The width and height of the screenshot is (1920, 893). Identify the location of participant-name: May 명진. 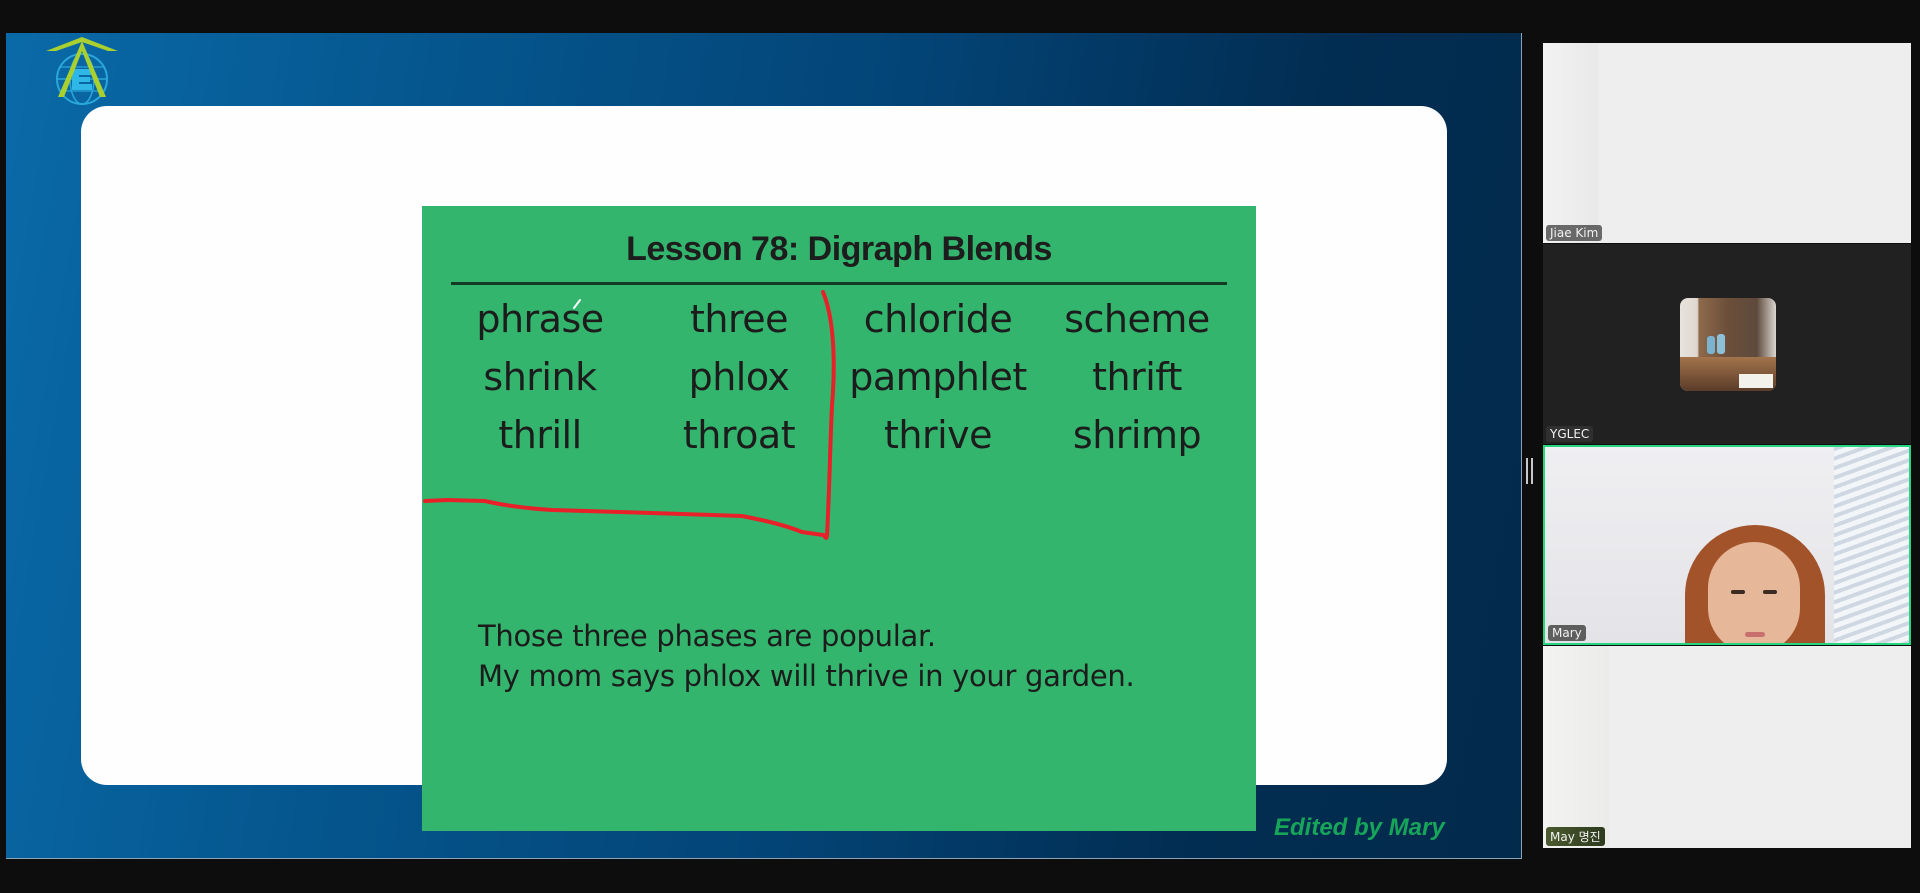
(1575, 836).